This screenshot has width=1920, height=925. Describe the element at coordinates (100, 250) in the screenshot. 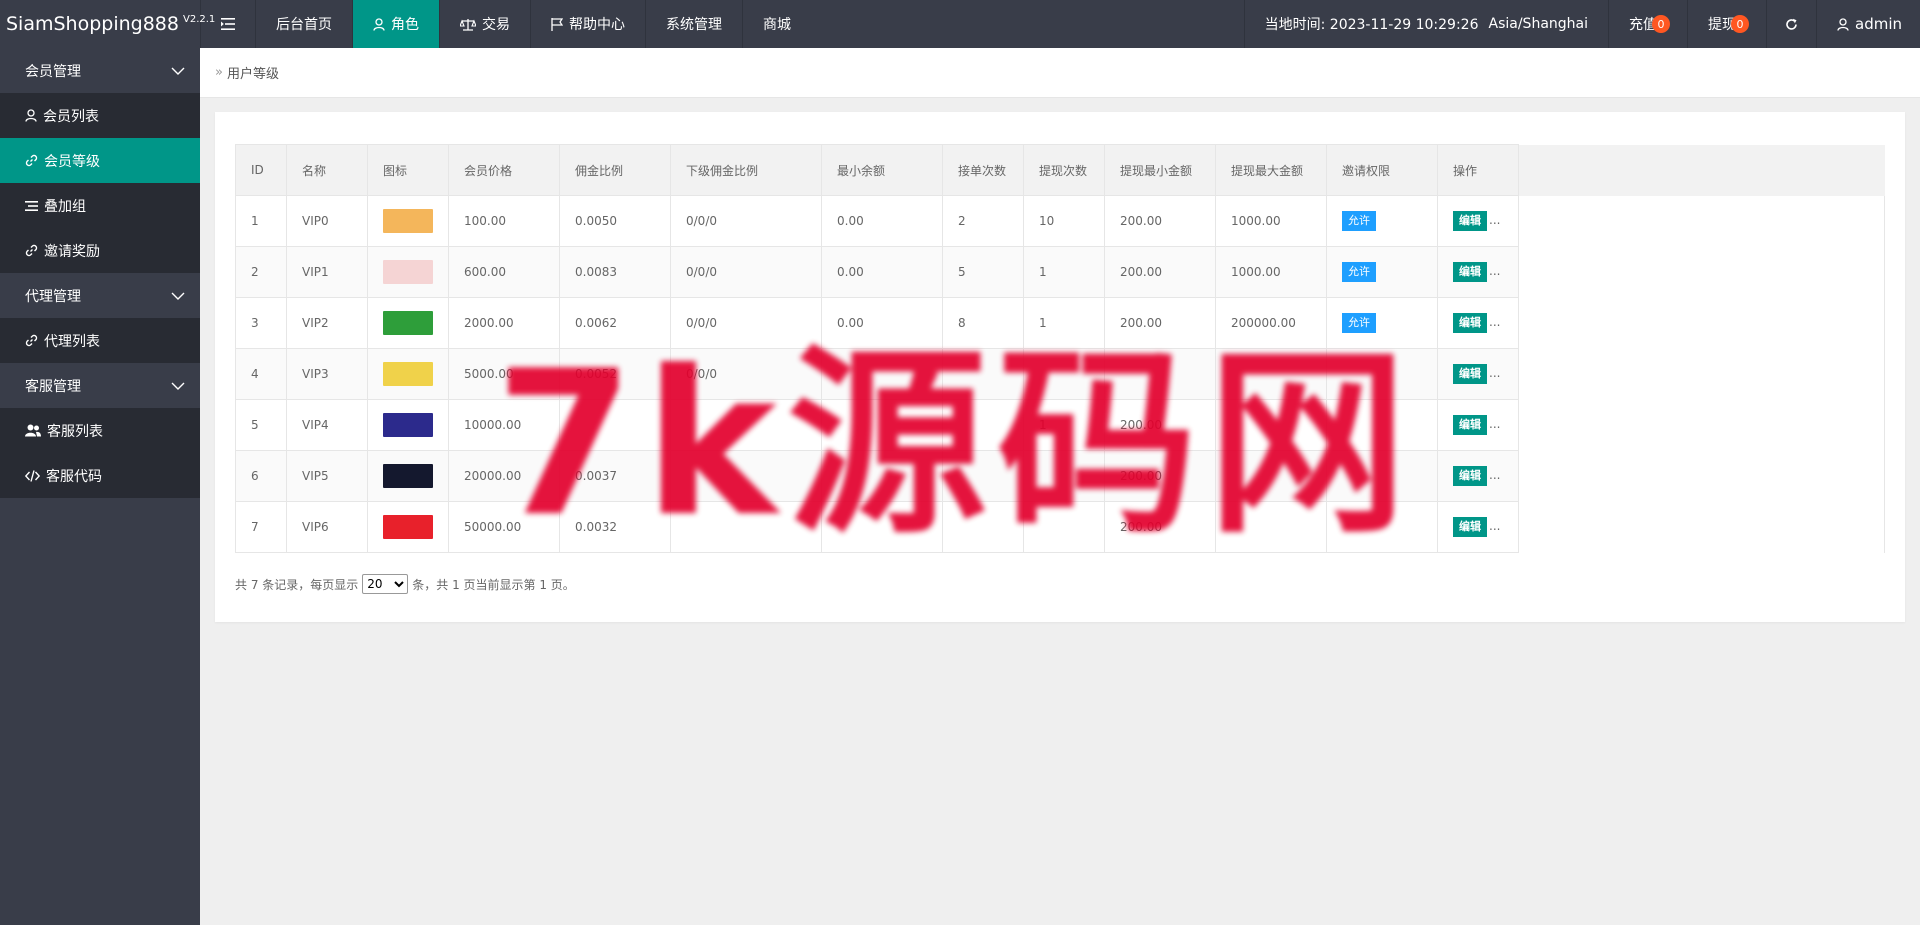

I see `sidebar-item-invite-reward: 邀请奖励` at that location.